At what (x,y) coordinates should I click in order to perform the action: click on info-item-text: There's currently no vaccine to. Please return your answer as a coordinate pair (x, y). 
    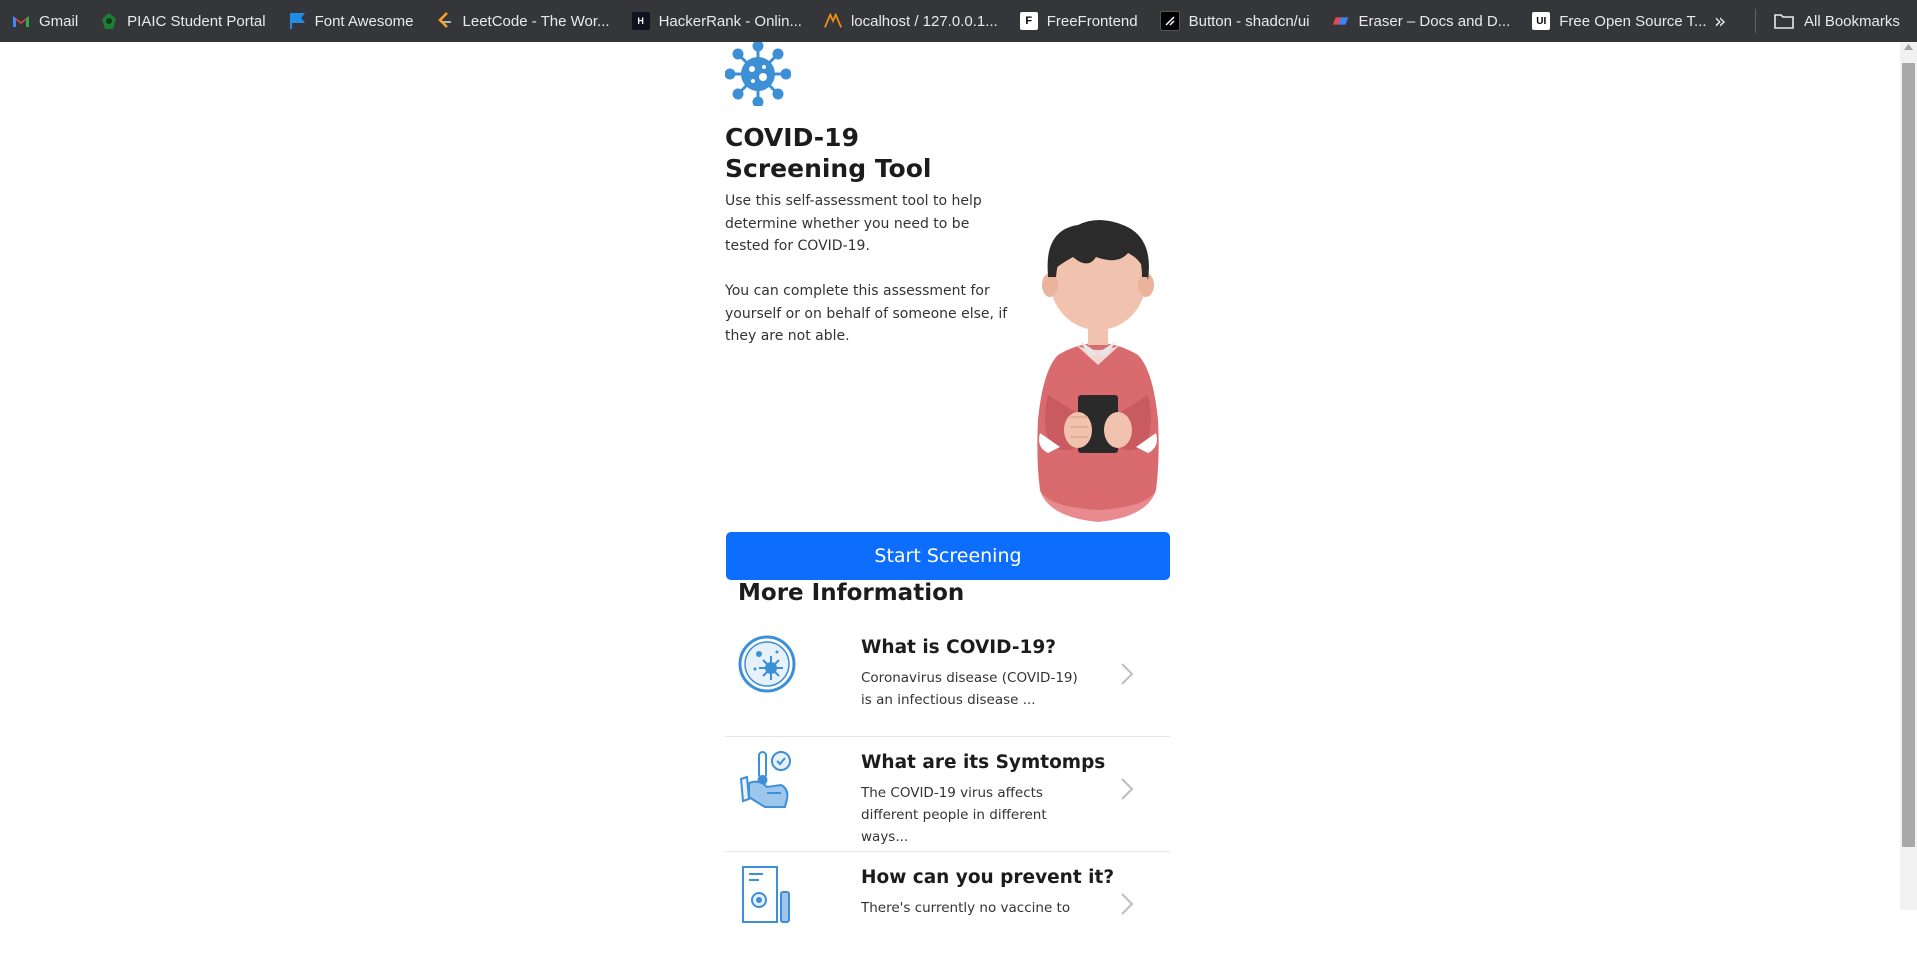
    Looking at the image, I should click on (966, 908).